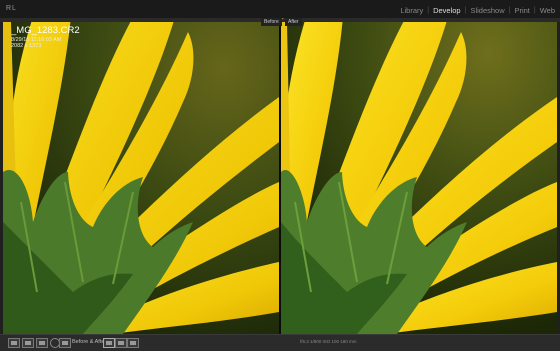 This screenshot has height=351, width=560. Describe the element at coordinates (328, 341) in the screenshot. I see `exposure-readout: f/6.3 1/800 ISO 100 180 mm` at that location.